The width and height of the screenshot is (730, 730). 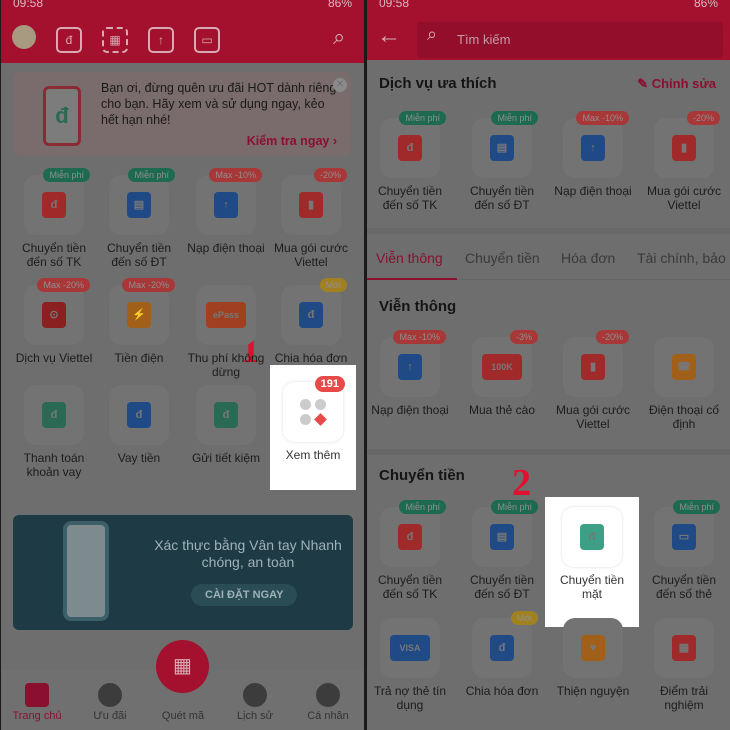 I want to click on scan-qr-icon: ▦, so click(x=115, y=40).